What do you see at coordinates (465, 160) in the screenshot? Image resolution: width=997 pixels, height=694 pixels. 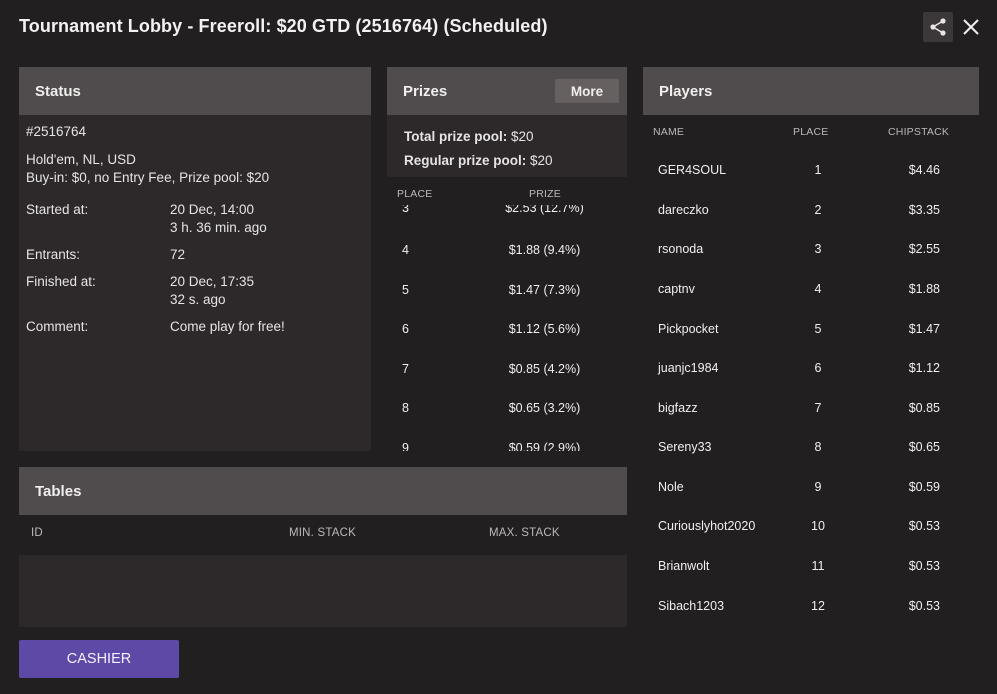 I see `regular-prize-pool-label: Regular prize pool:` at bounding box center [465, 160].